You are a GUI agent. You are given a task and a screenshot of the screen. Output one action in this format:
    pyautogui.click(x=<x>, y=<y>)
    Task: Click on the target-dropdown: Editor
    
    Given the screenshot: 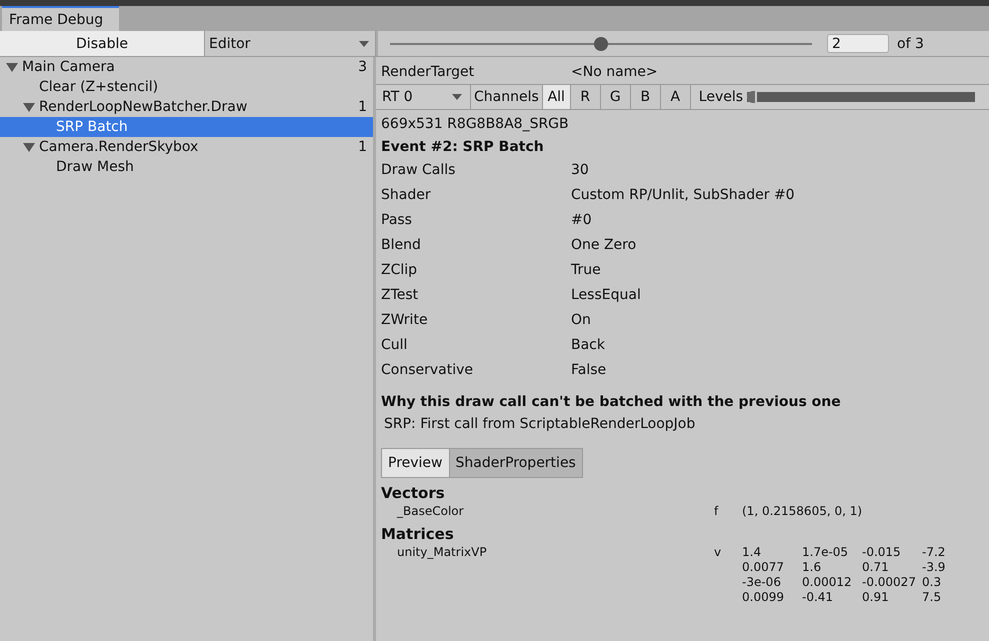 What is the action you would take?
    pyautogui.click(x=290, y=43)
    